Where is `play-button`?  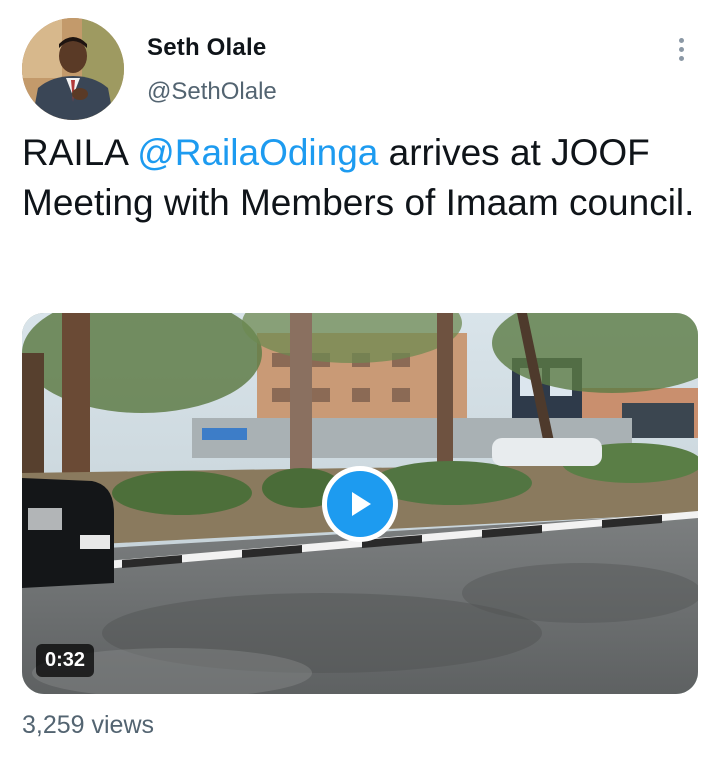 play-button is located at coordinates (360, 504).